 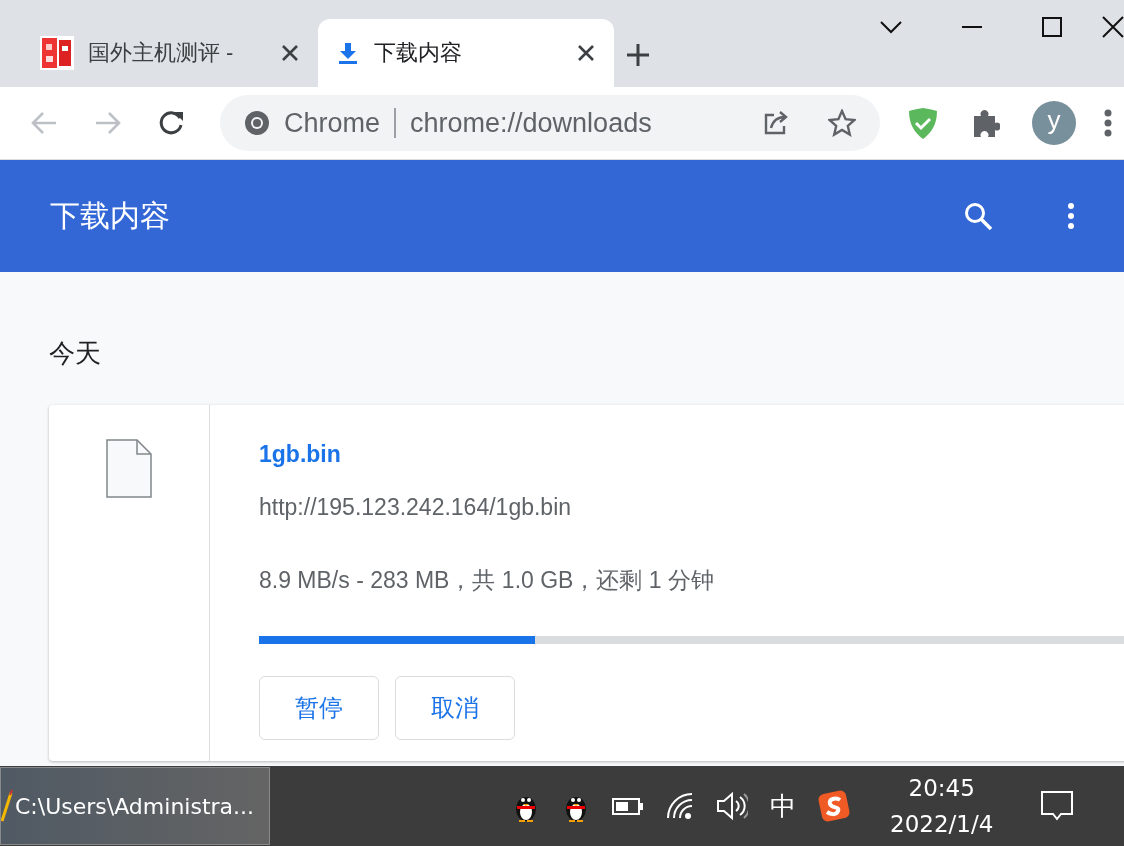 What do you see at coordinates (1054, 123) in the screenshot?
I see `profile-avatar: y` at bounding box center [1054, 123].